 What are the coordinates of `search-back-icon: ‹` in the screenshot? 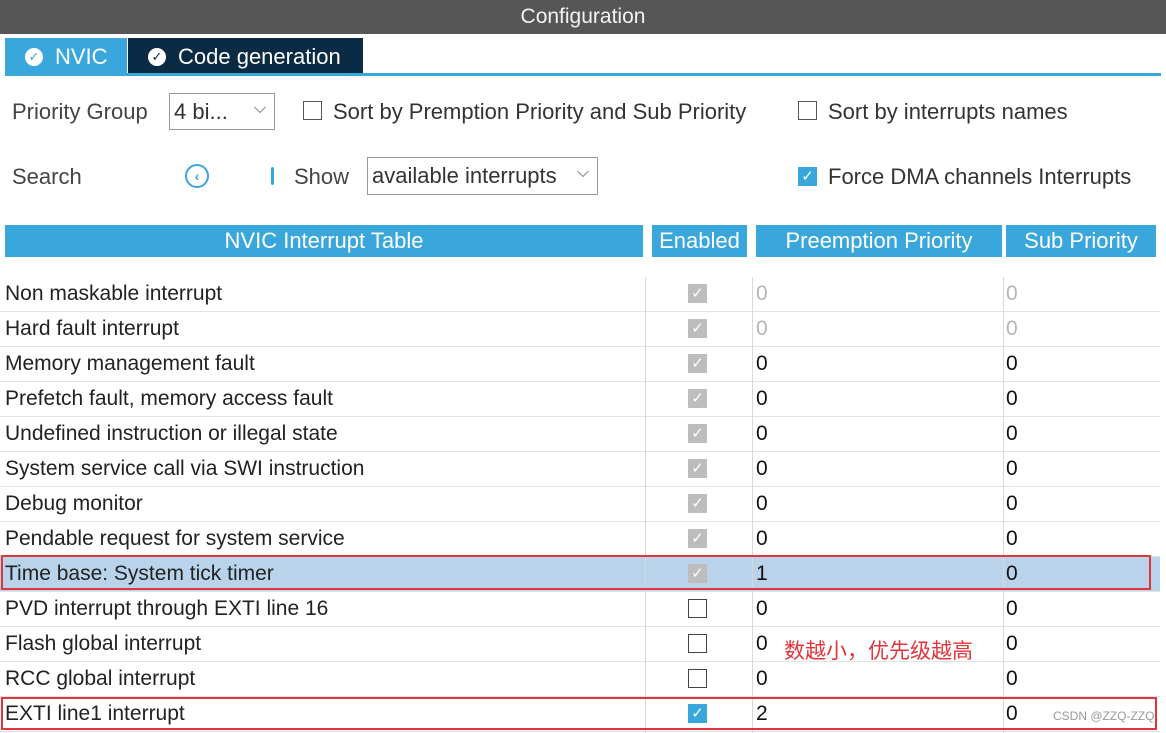 It's located at (197, 176).